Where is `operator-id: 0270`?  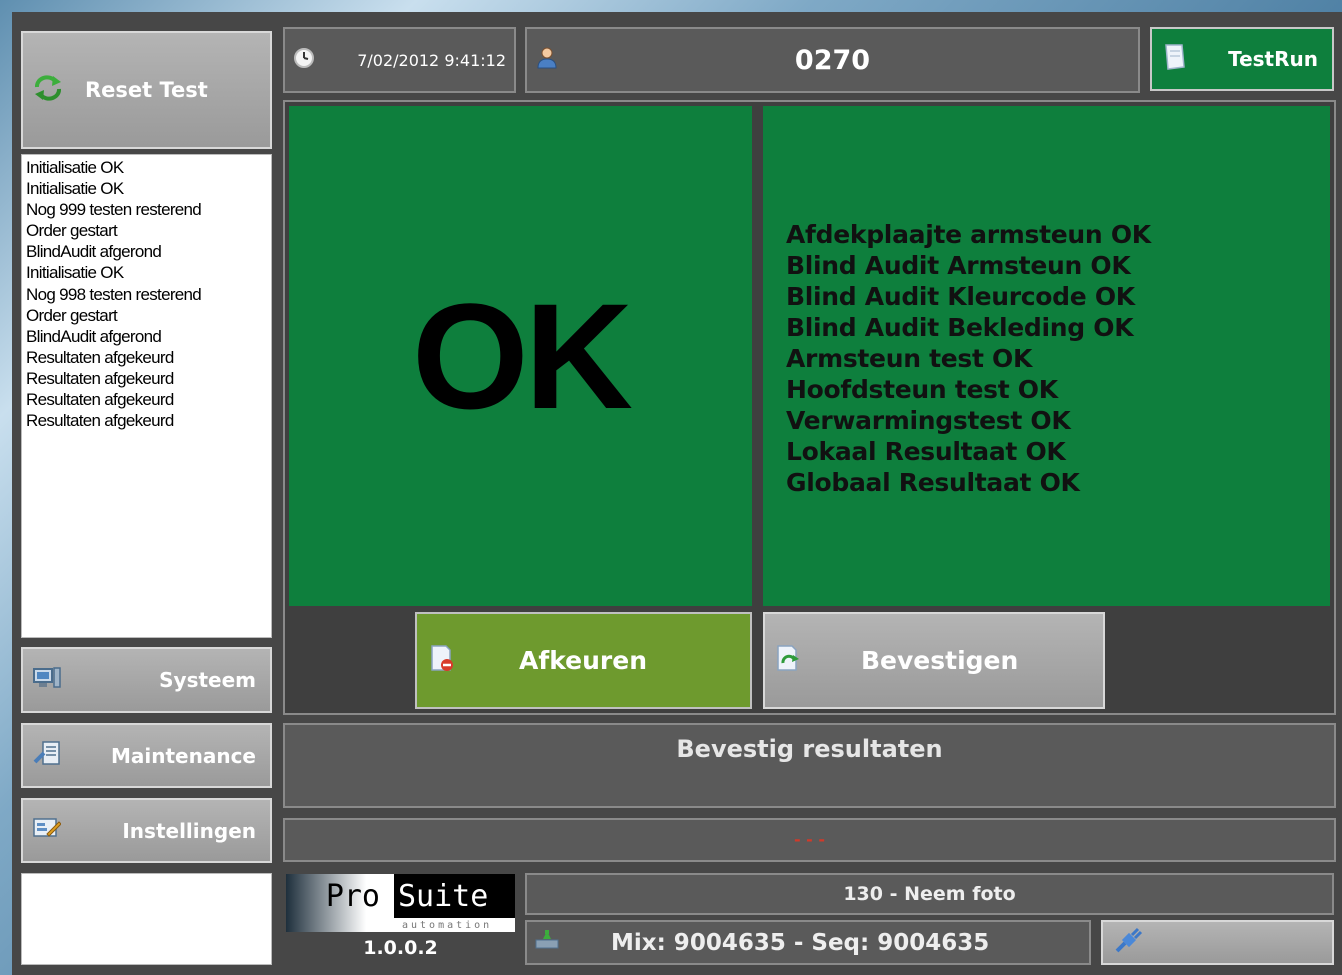 operator-id: 0270 is located at coordinates (832, 60).